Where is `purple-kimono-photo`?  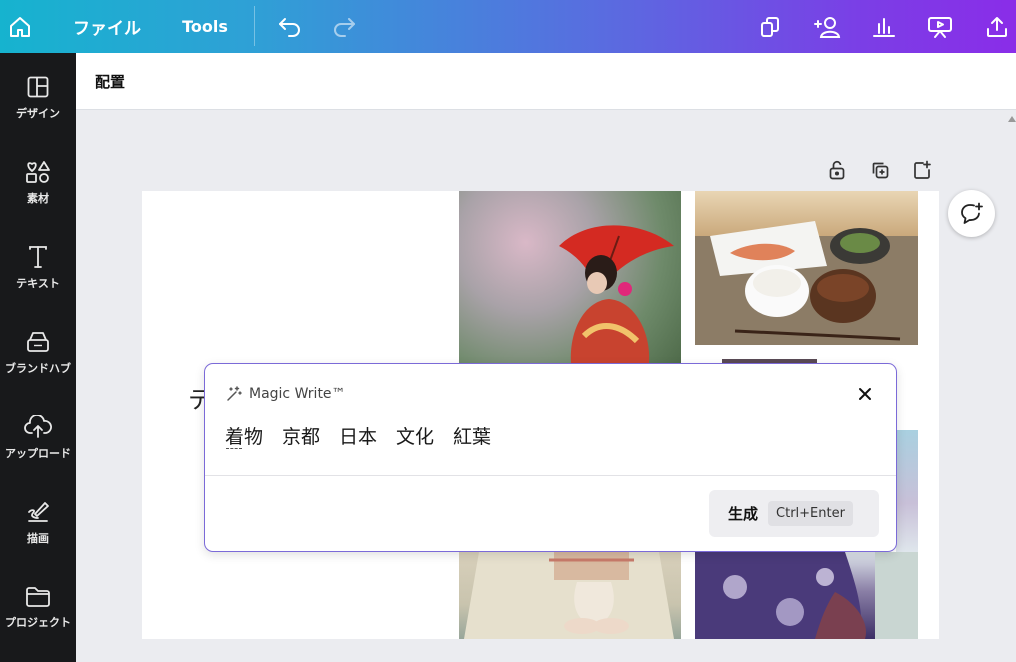 purple-kimono-photo is located at coordinates (806, 595).